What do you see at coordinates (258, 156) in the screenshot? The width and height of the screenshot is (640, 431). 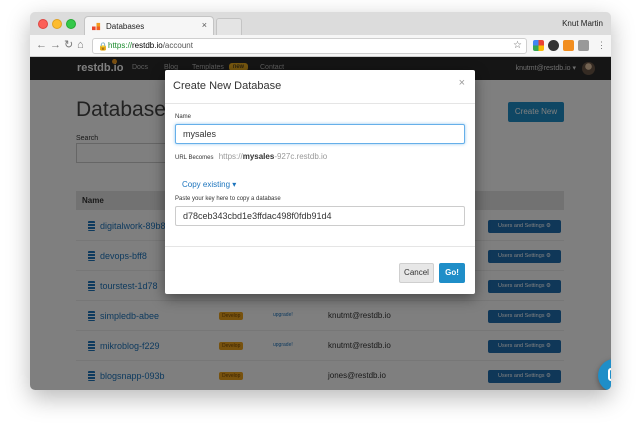 I see `url-db-name: mysales` at bounding box center [258, 156].